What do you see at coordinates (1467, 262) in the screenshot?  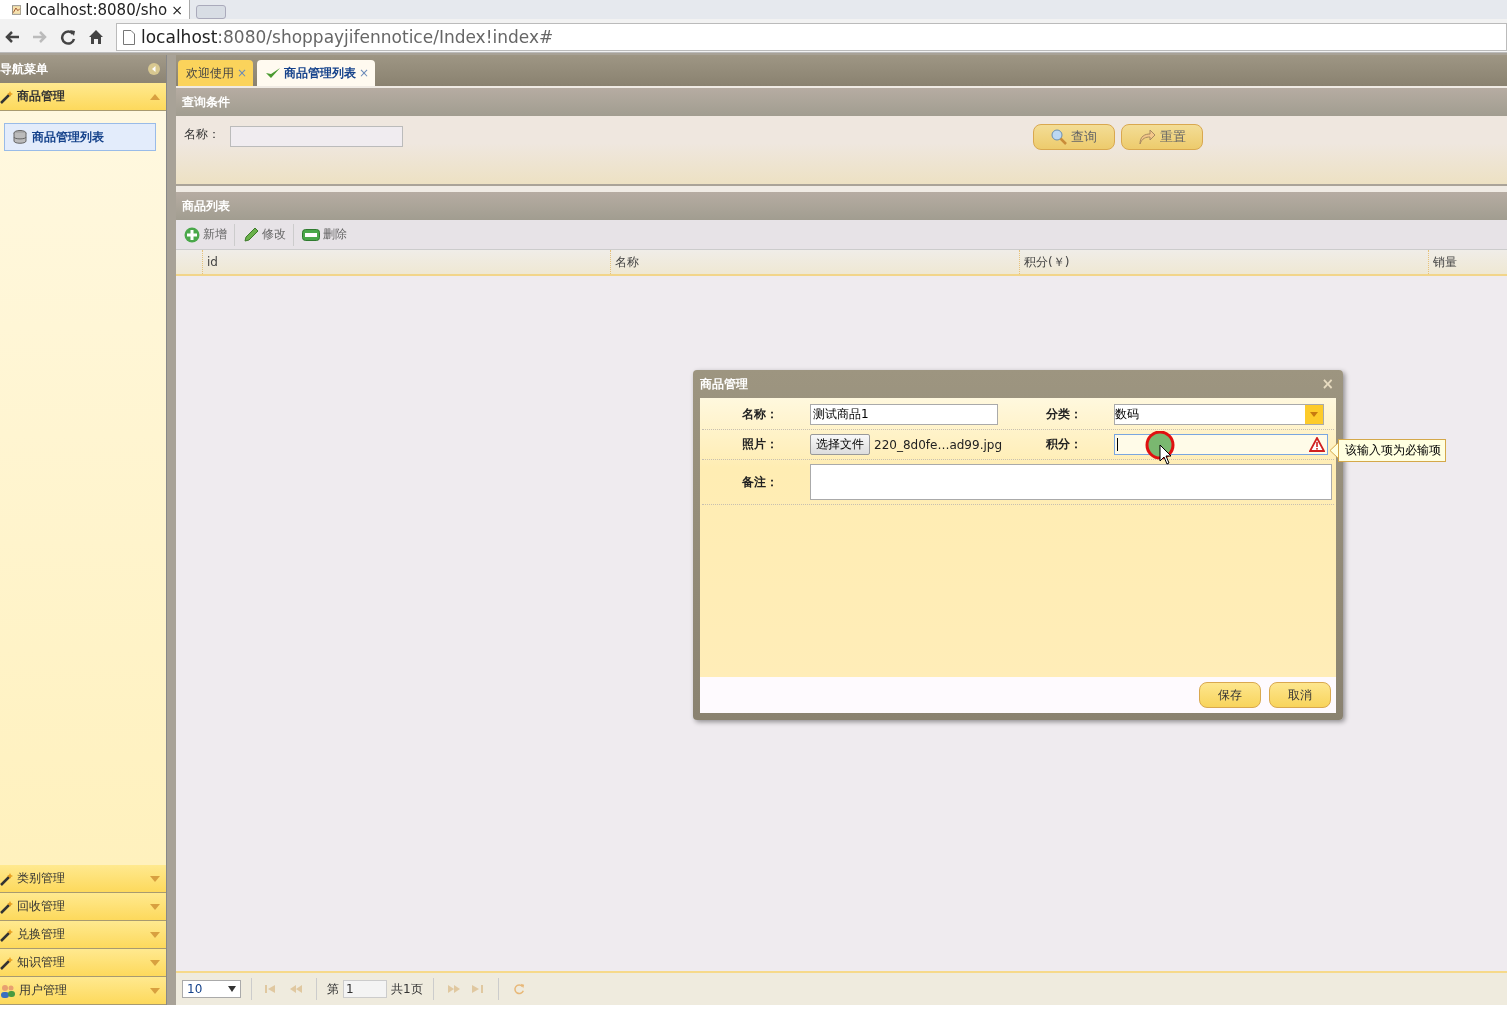 I see `column-header: 销量` at bounding box center [1467, 262].